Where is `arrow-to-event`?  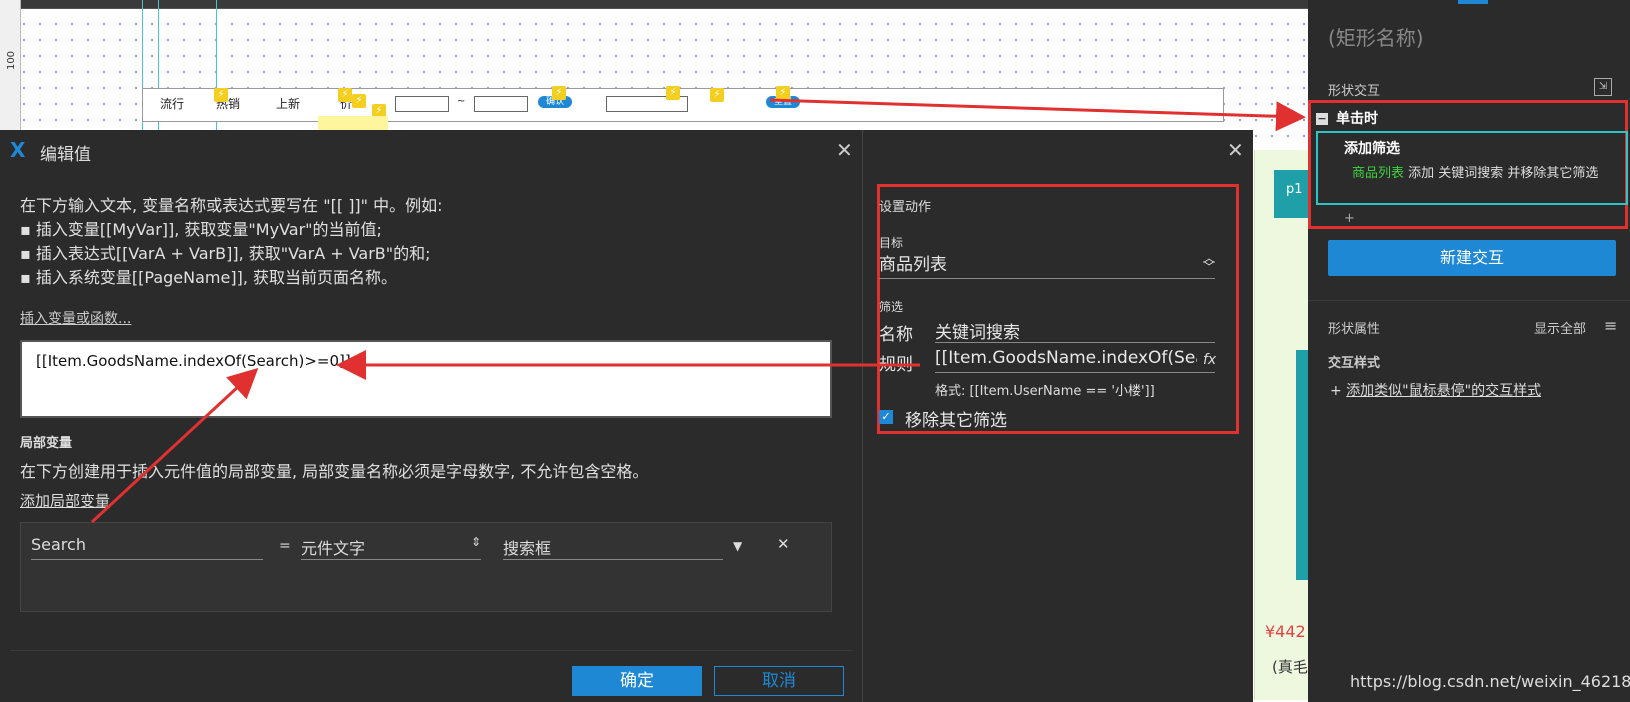 arrow-to-event is located at coordinates (1037, 115).